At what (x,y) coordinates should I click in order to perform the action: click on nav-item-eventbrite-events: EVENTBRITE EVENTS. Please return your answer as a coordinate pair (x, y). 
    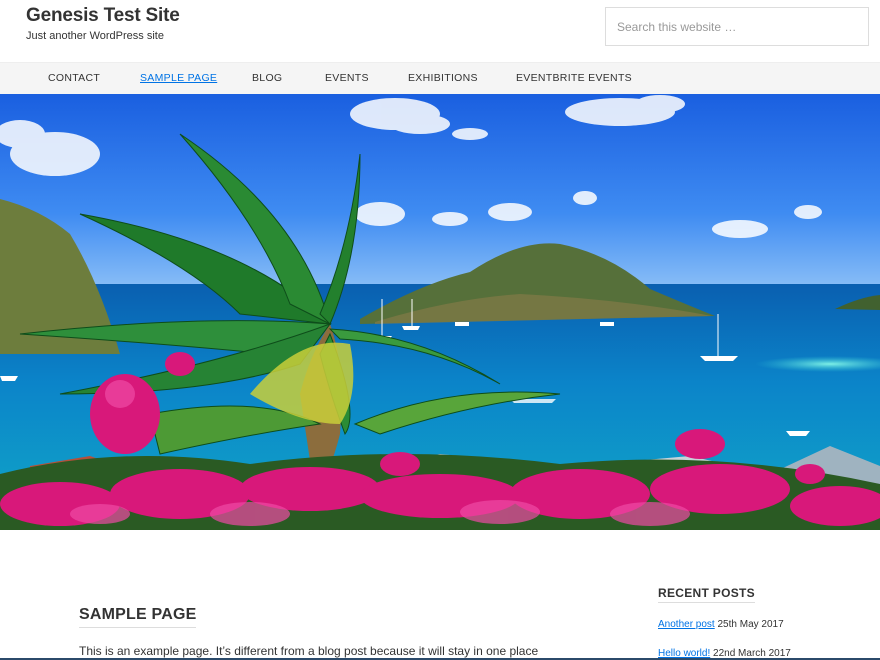
    Looking at the image, I should click on (574, 79).